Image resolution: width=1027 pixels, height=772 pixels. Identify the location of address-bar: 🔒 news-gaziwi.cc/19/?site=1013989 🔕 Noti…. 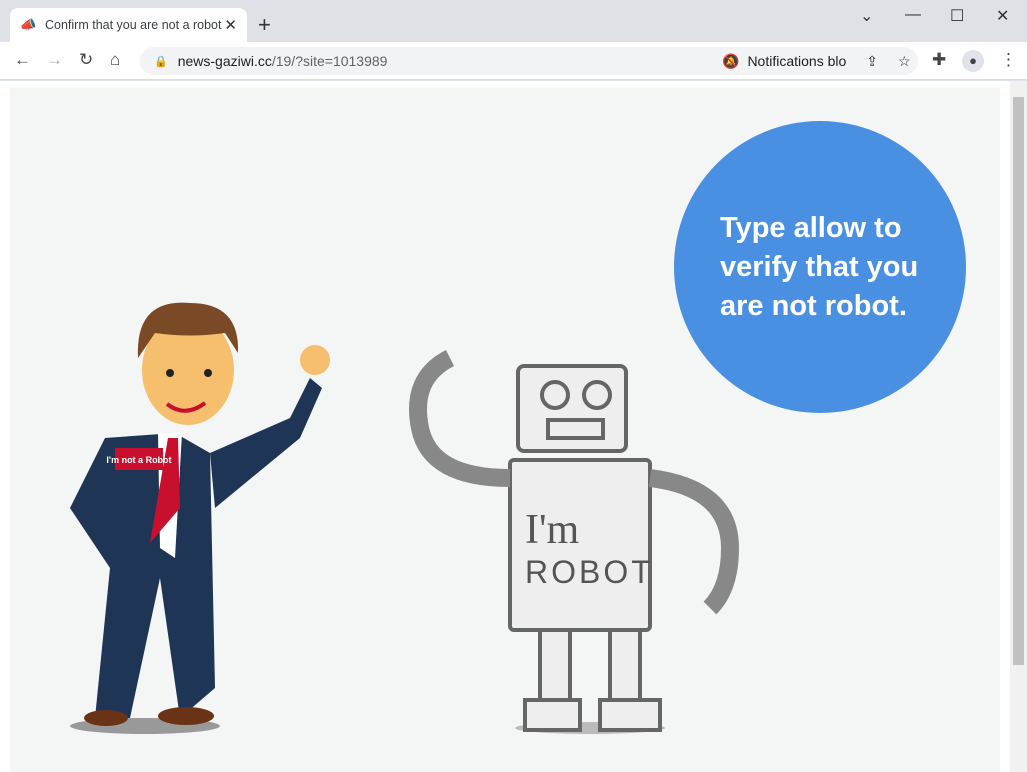
(529, 61).